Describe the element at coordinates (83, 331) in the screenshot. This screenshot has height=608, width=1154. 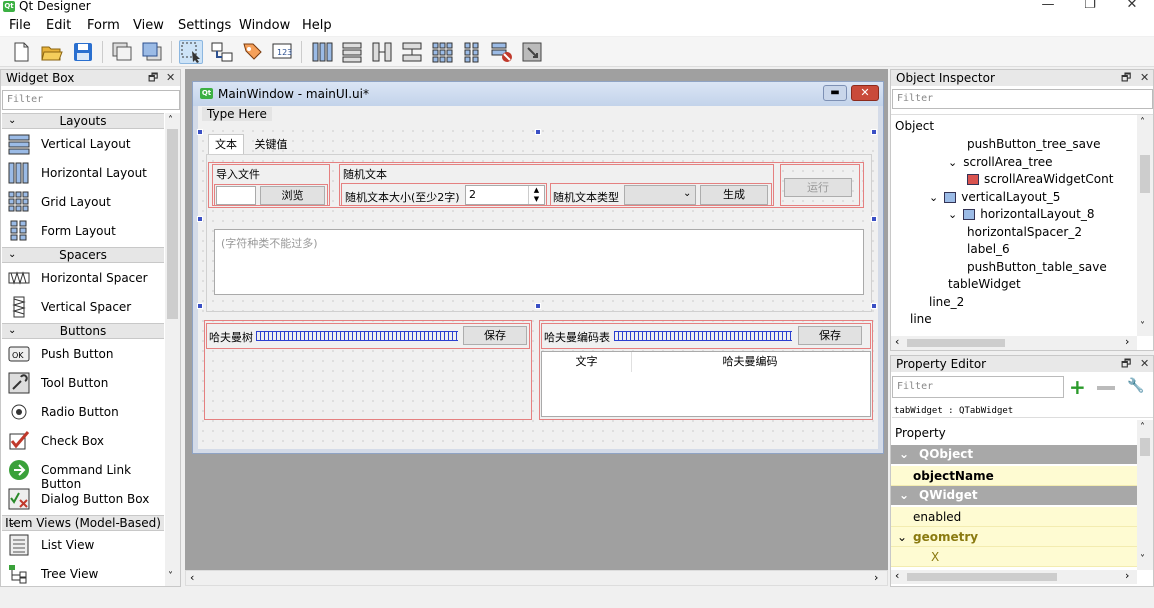
I see `category-buttons: ⌄ Buttons` at that location.